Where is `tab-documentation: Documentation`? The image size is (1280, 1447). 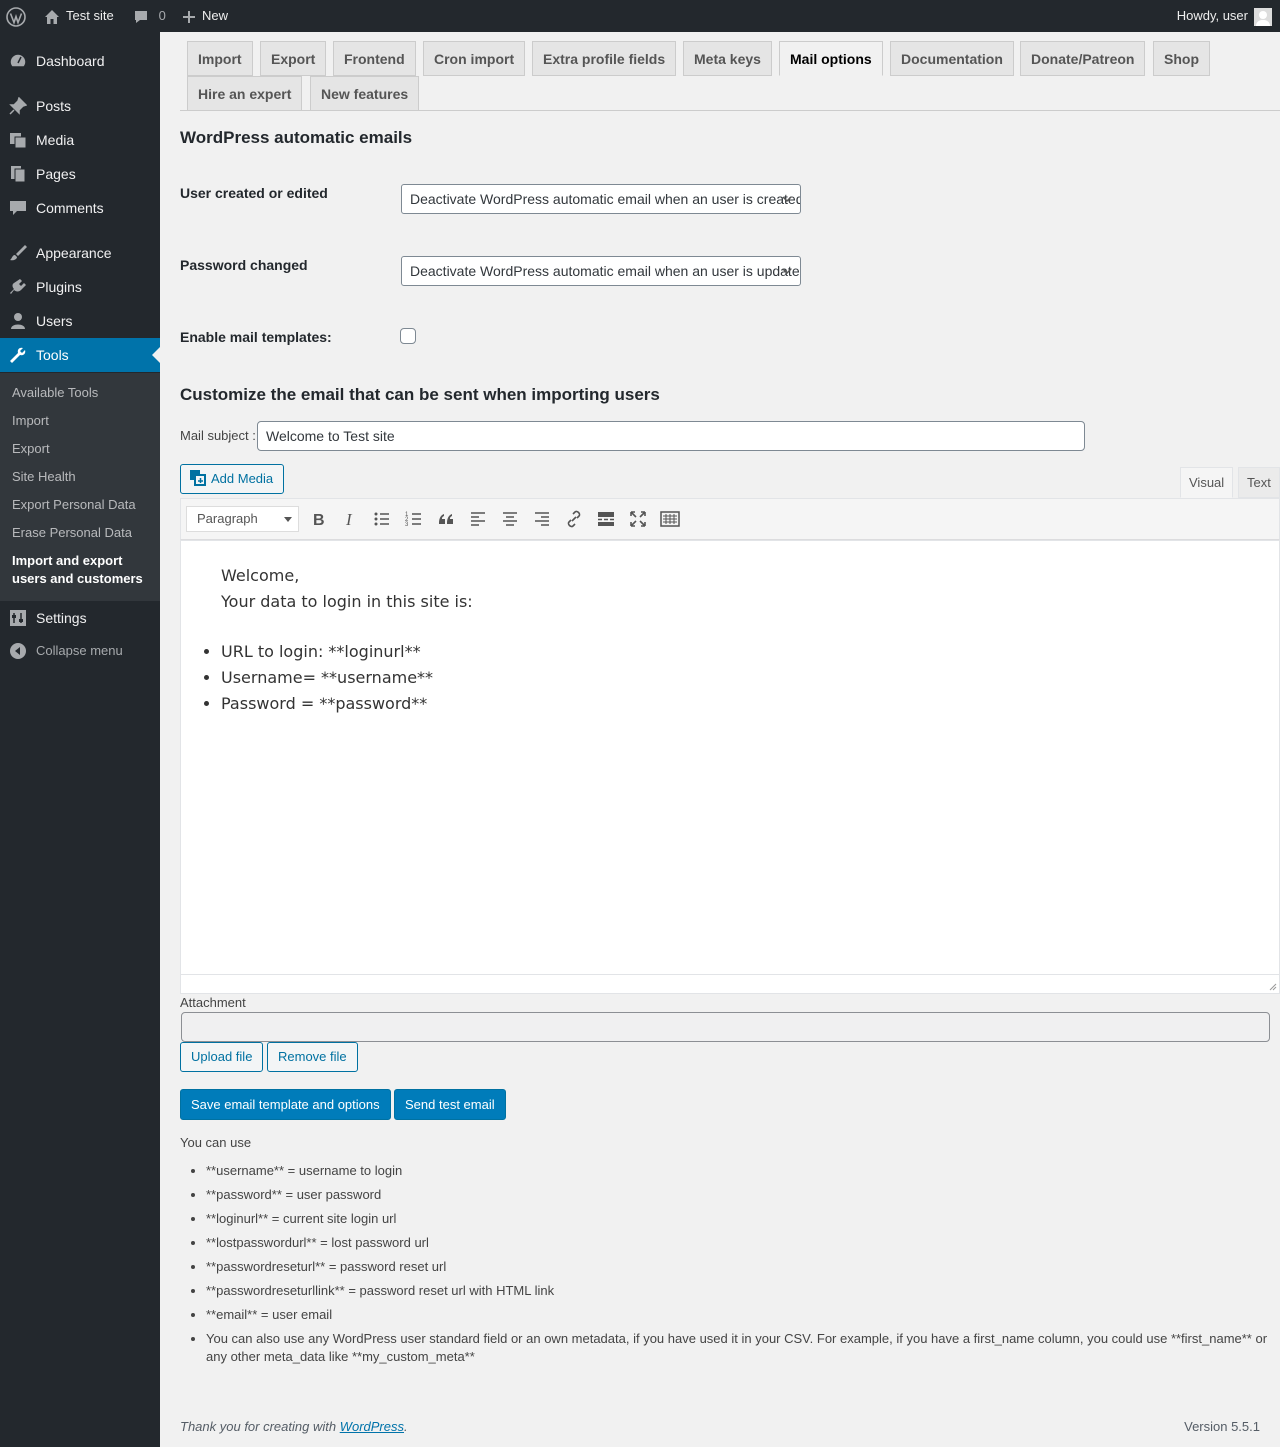
tab-documentation: Documentation is located at coordinates (952, 58).